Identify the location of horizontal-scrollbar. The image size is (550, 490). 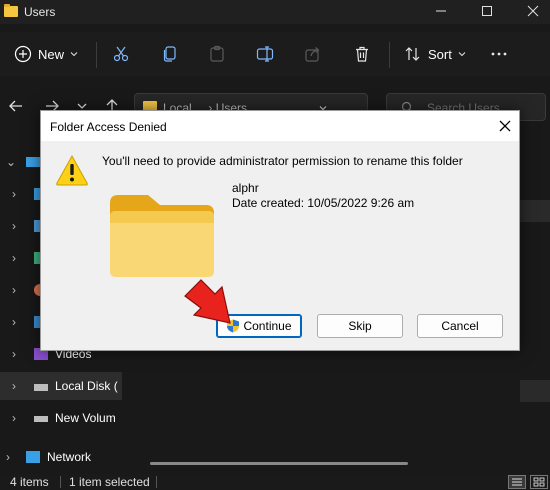
(279, 463).